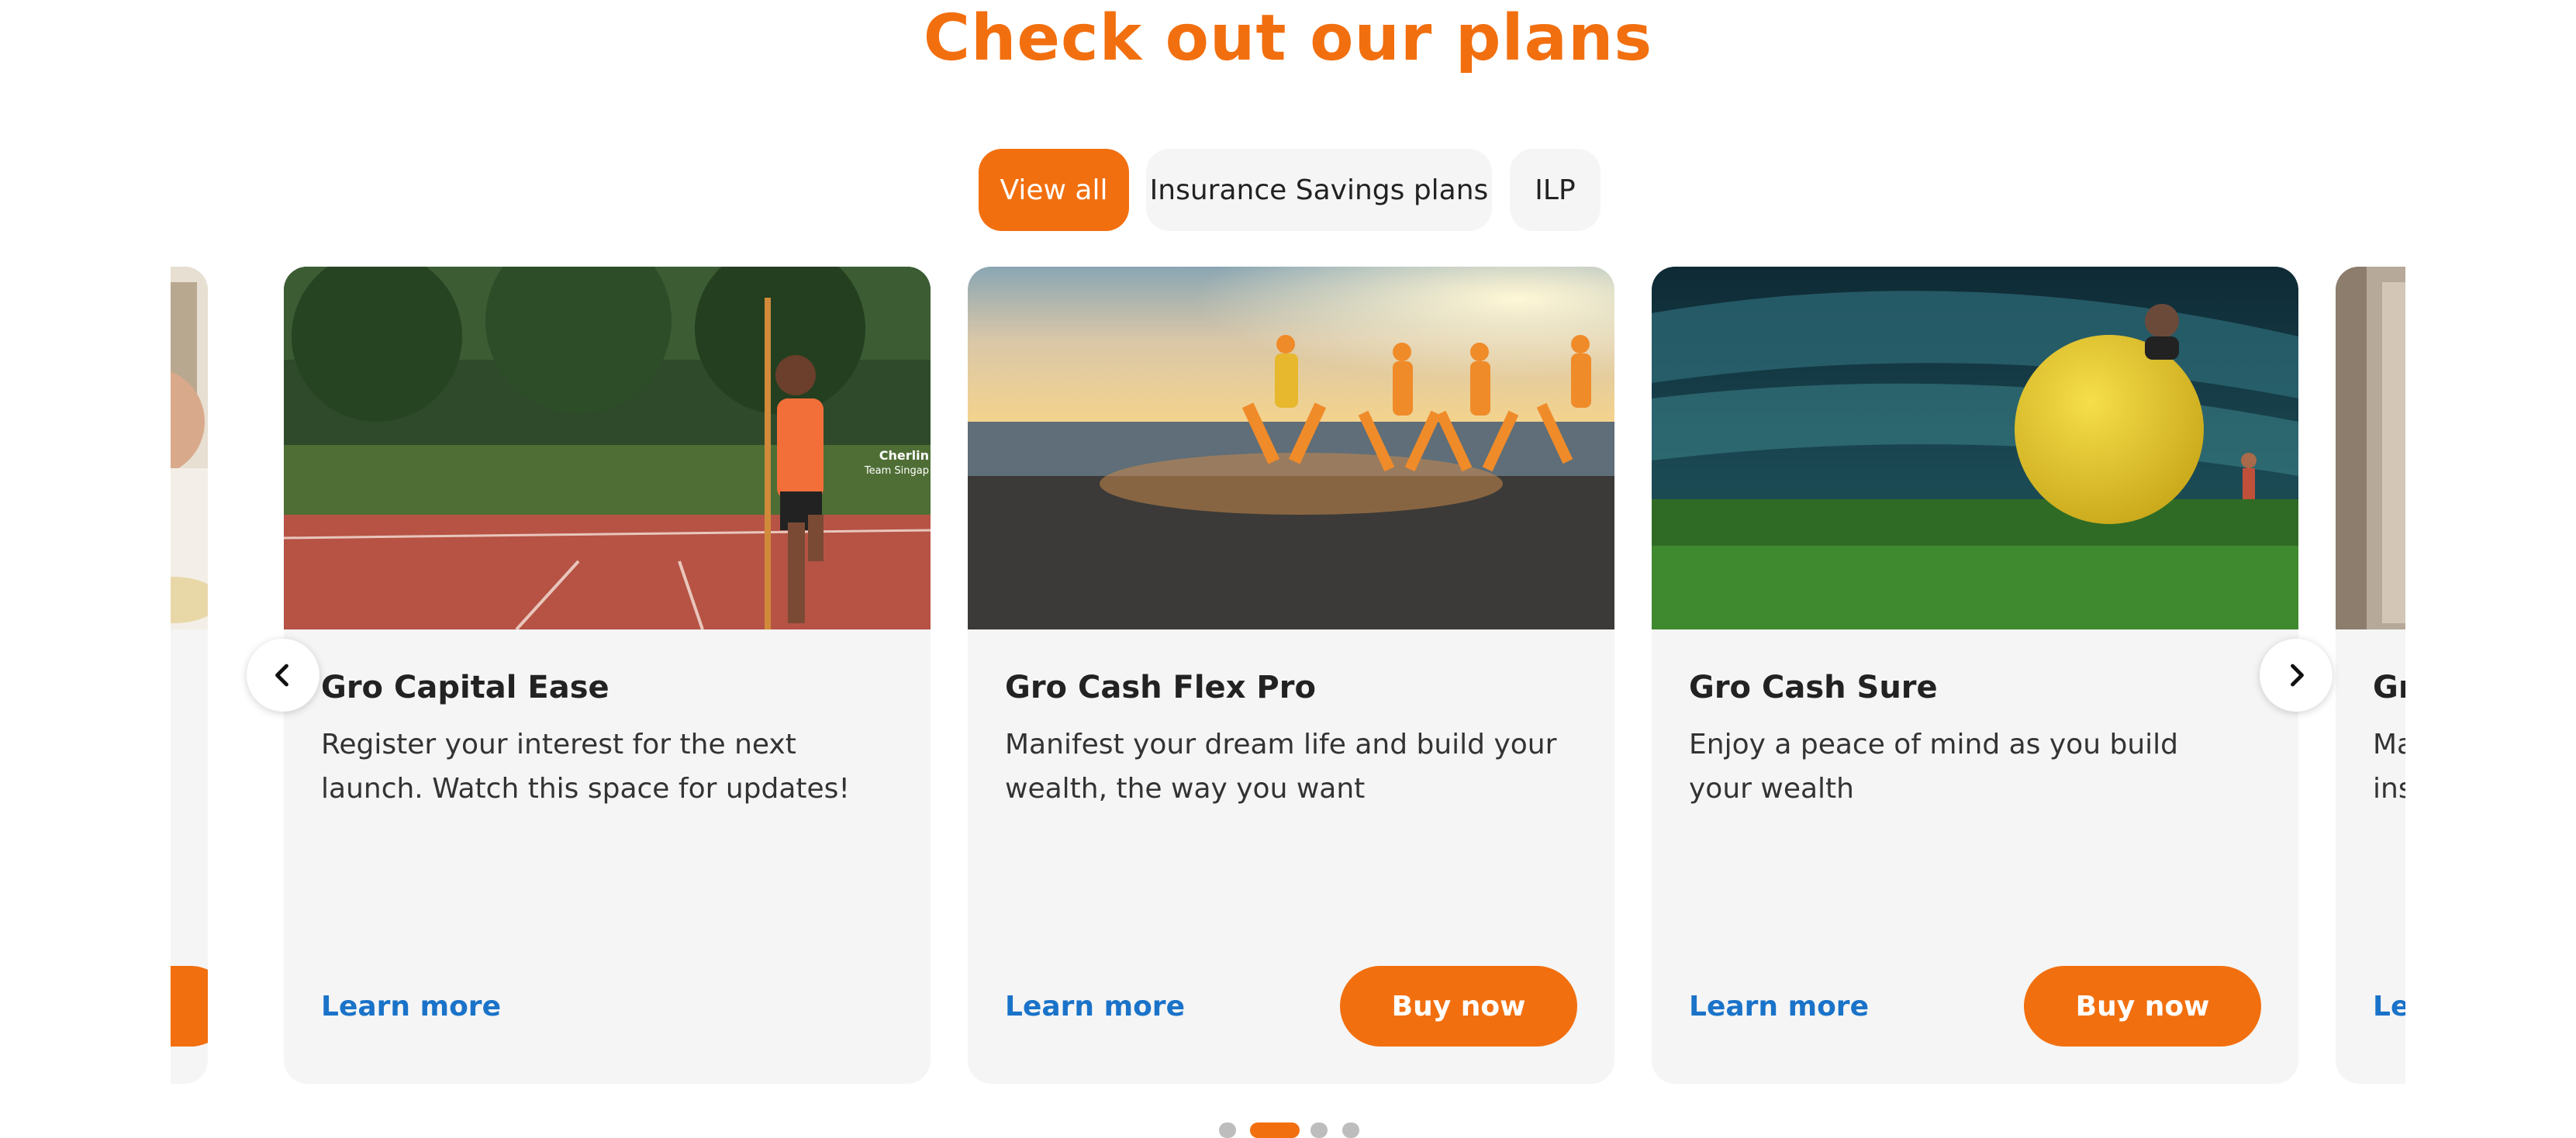 Image resolution: width=2576 pixels, height=1138 pixels. What do you see at coordinates (190, 675) in the screenshot?
I see `plan-card` at bounding box center [190, 675].